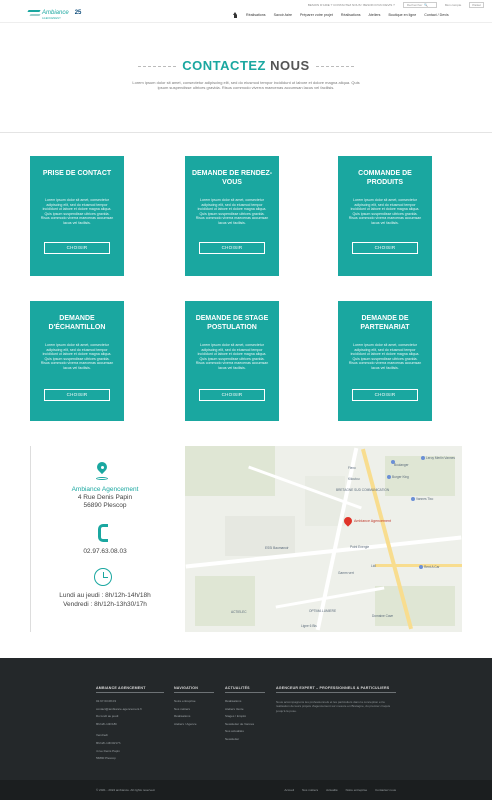  I want to click on card-title: PRISE DE CONTACT, so click(77, 173).